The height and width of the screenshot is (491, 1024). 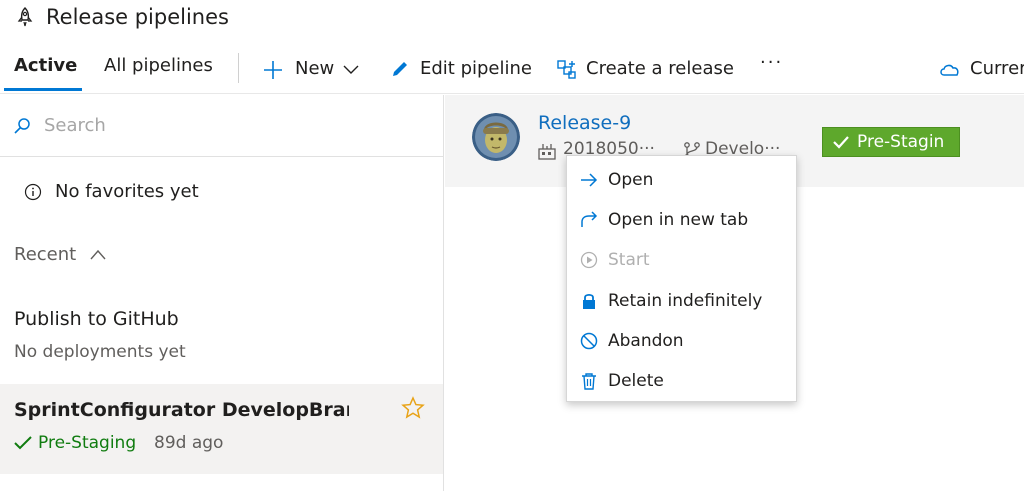 What do you see at coordinates (681, 381) in the screenshot?
I see `menu-item-delete: Delete` at bounding box center [681, 381].